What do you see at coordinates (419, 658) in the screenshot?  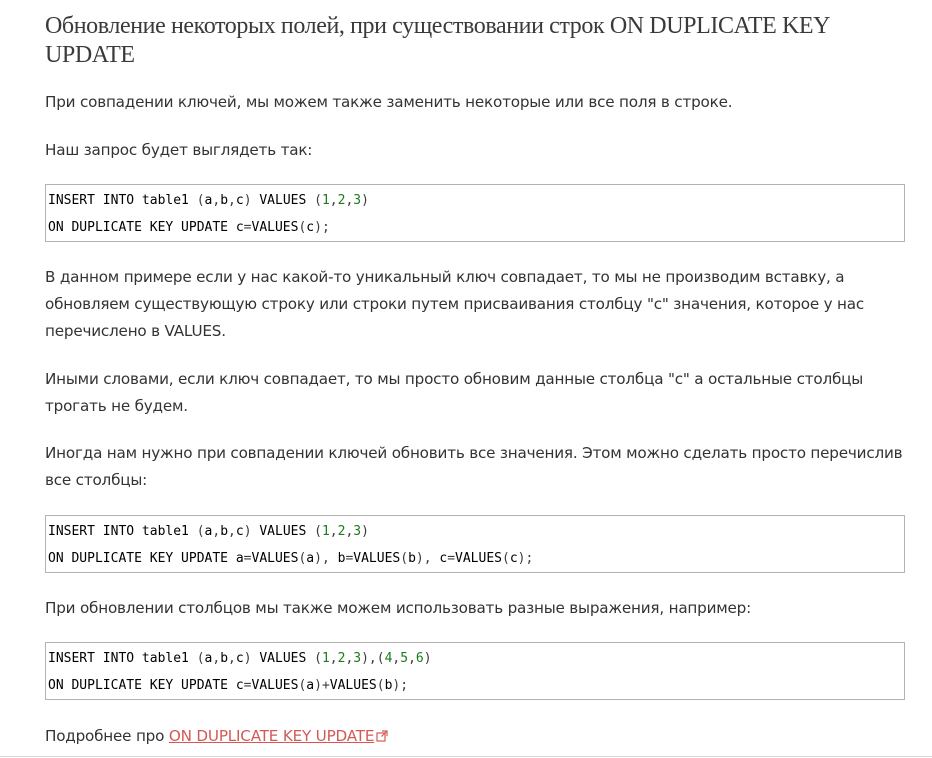 I see `code-number: 6` at bounding box center [419, 658].